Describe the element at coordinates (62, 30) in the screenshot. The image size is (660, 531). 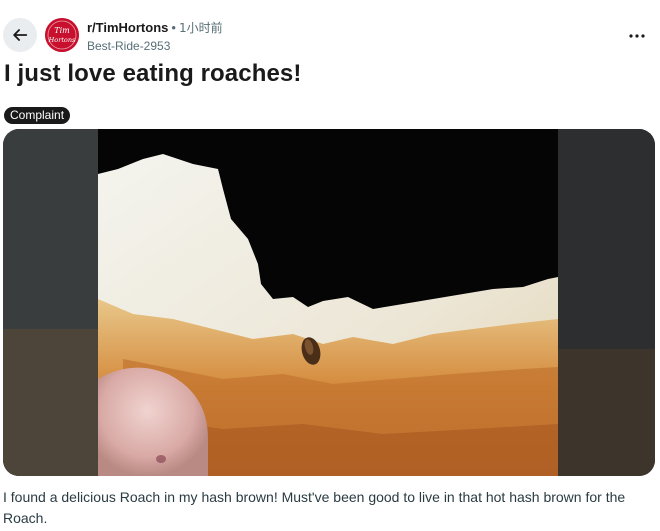
I see `avatar-logo-text-1: Tim` at that location.